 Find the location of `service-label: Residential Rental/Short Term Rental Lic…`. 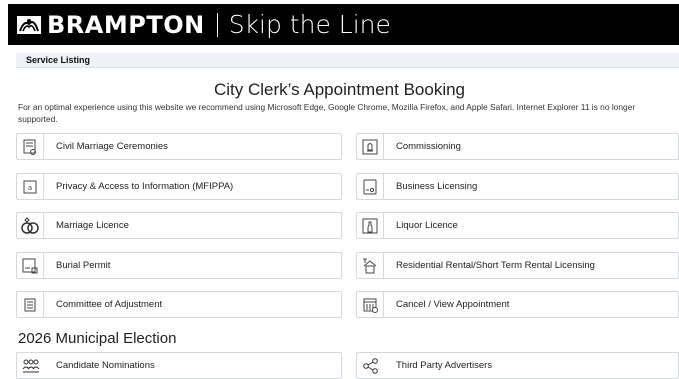

service-label: Residential Rental/Short Term Rental Lic… is located at coordinates (495, 265).